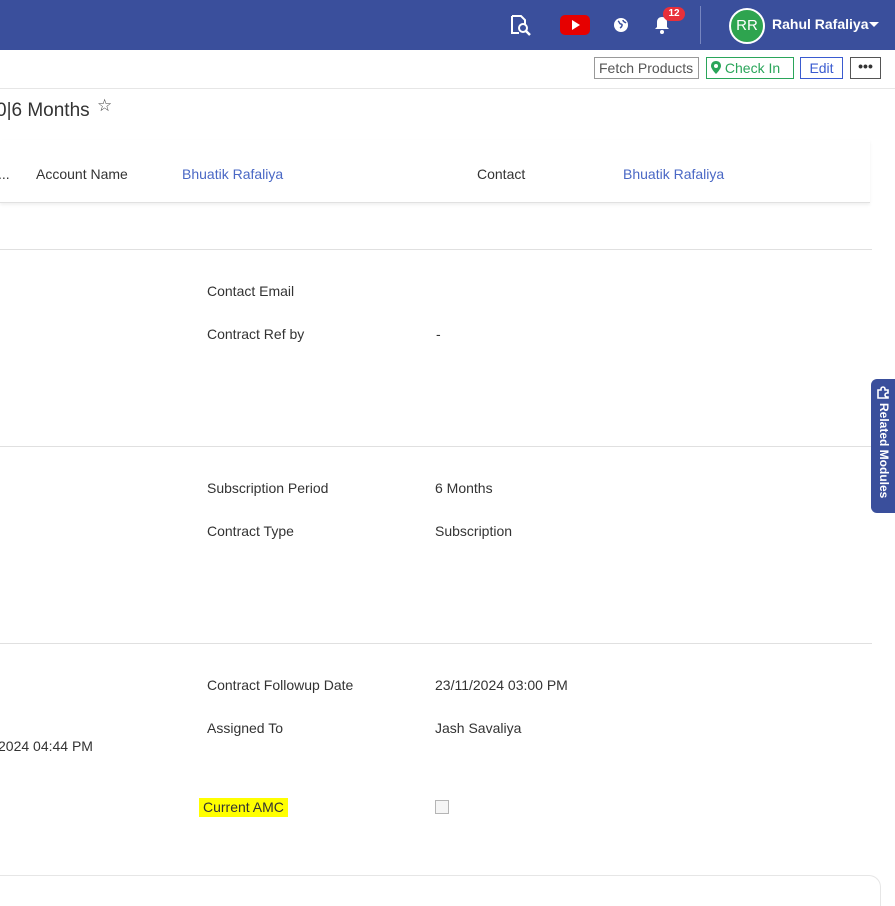 Image resolution: width=895 pixels, height=906 pixels. What do you see at coordinates (820, 24) in the screenshot?
I see `user-name: Rahul Rafaliya` at bounding box center [820, 24].